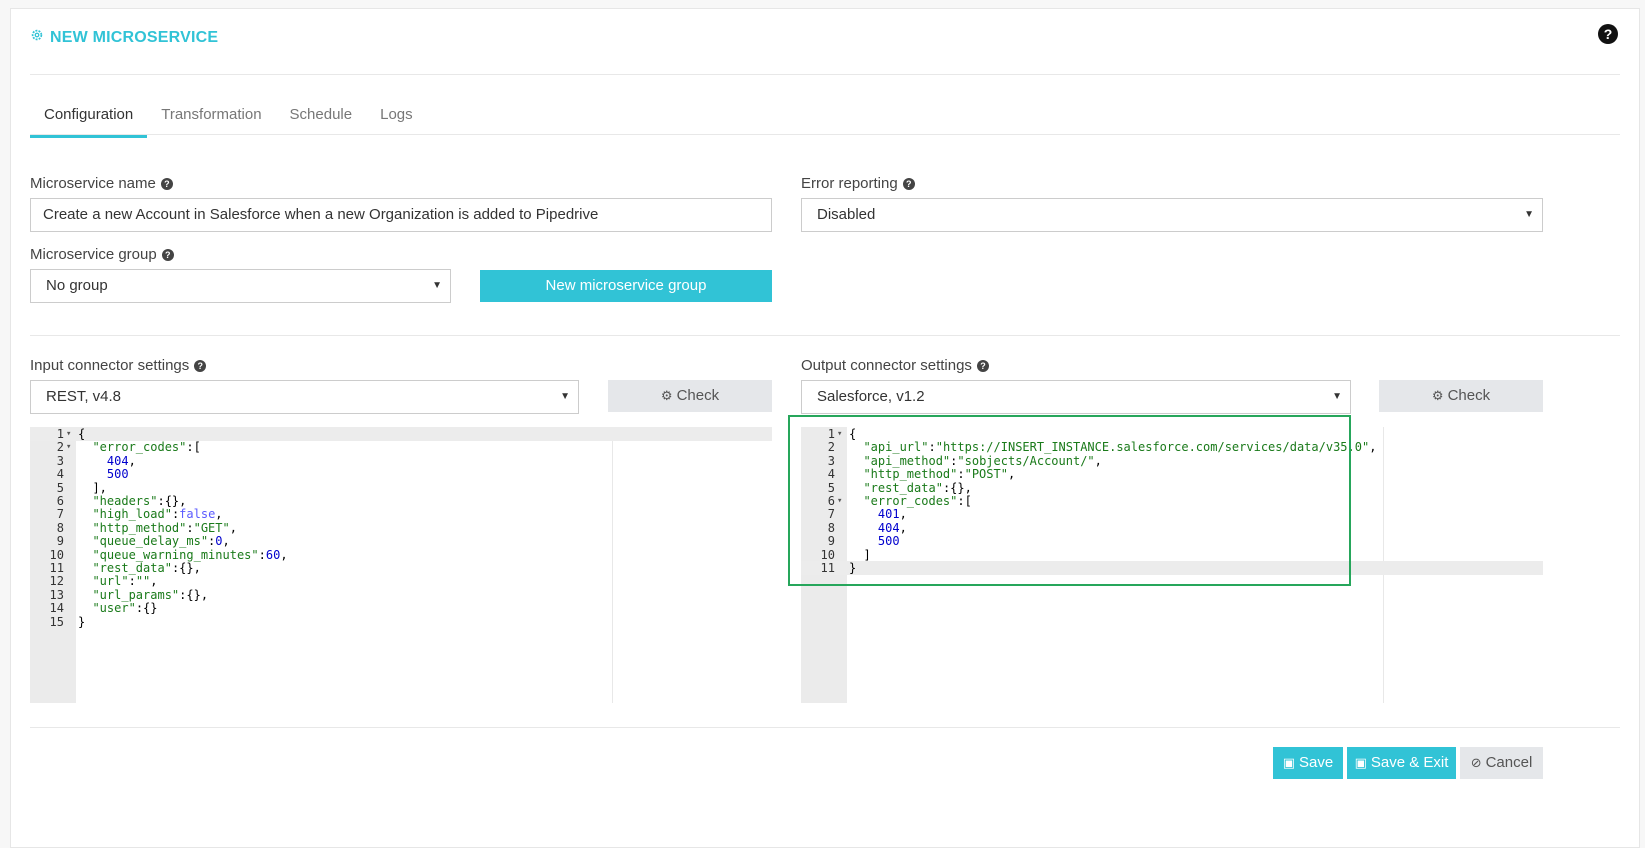 Image resolution: width=1645 pixels, height=848 pixels. Describe the element at coordinates (146, 568) in the screenshot. I see `code-text: "rest_data":{},` at that location.